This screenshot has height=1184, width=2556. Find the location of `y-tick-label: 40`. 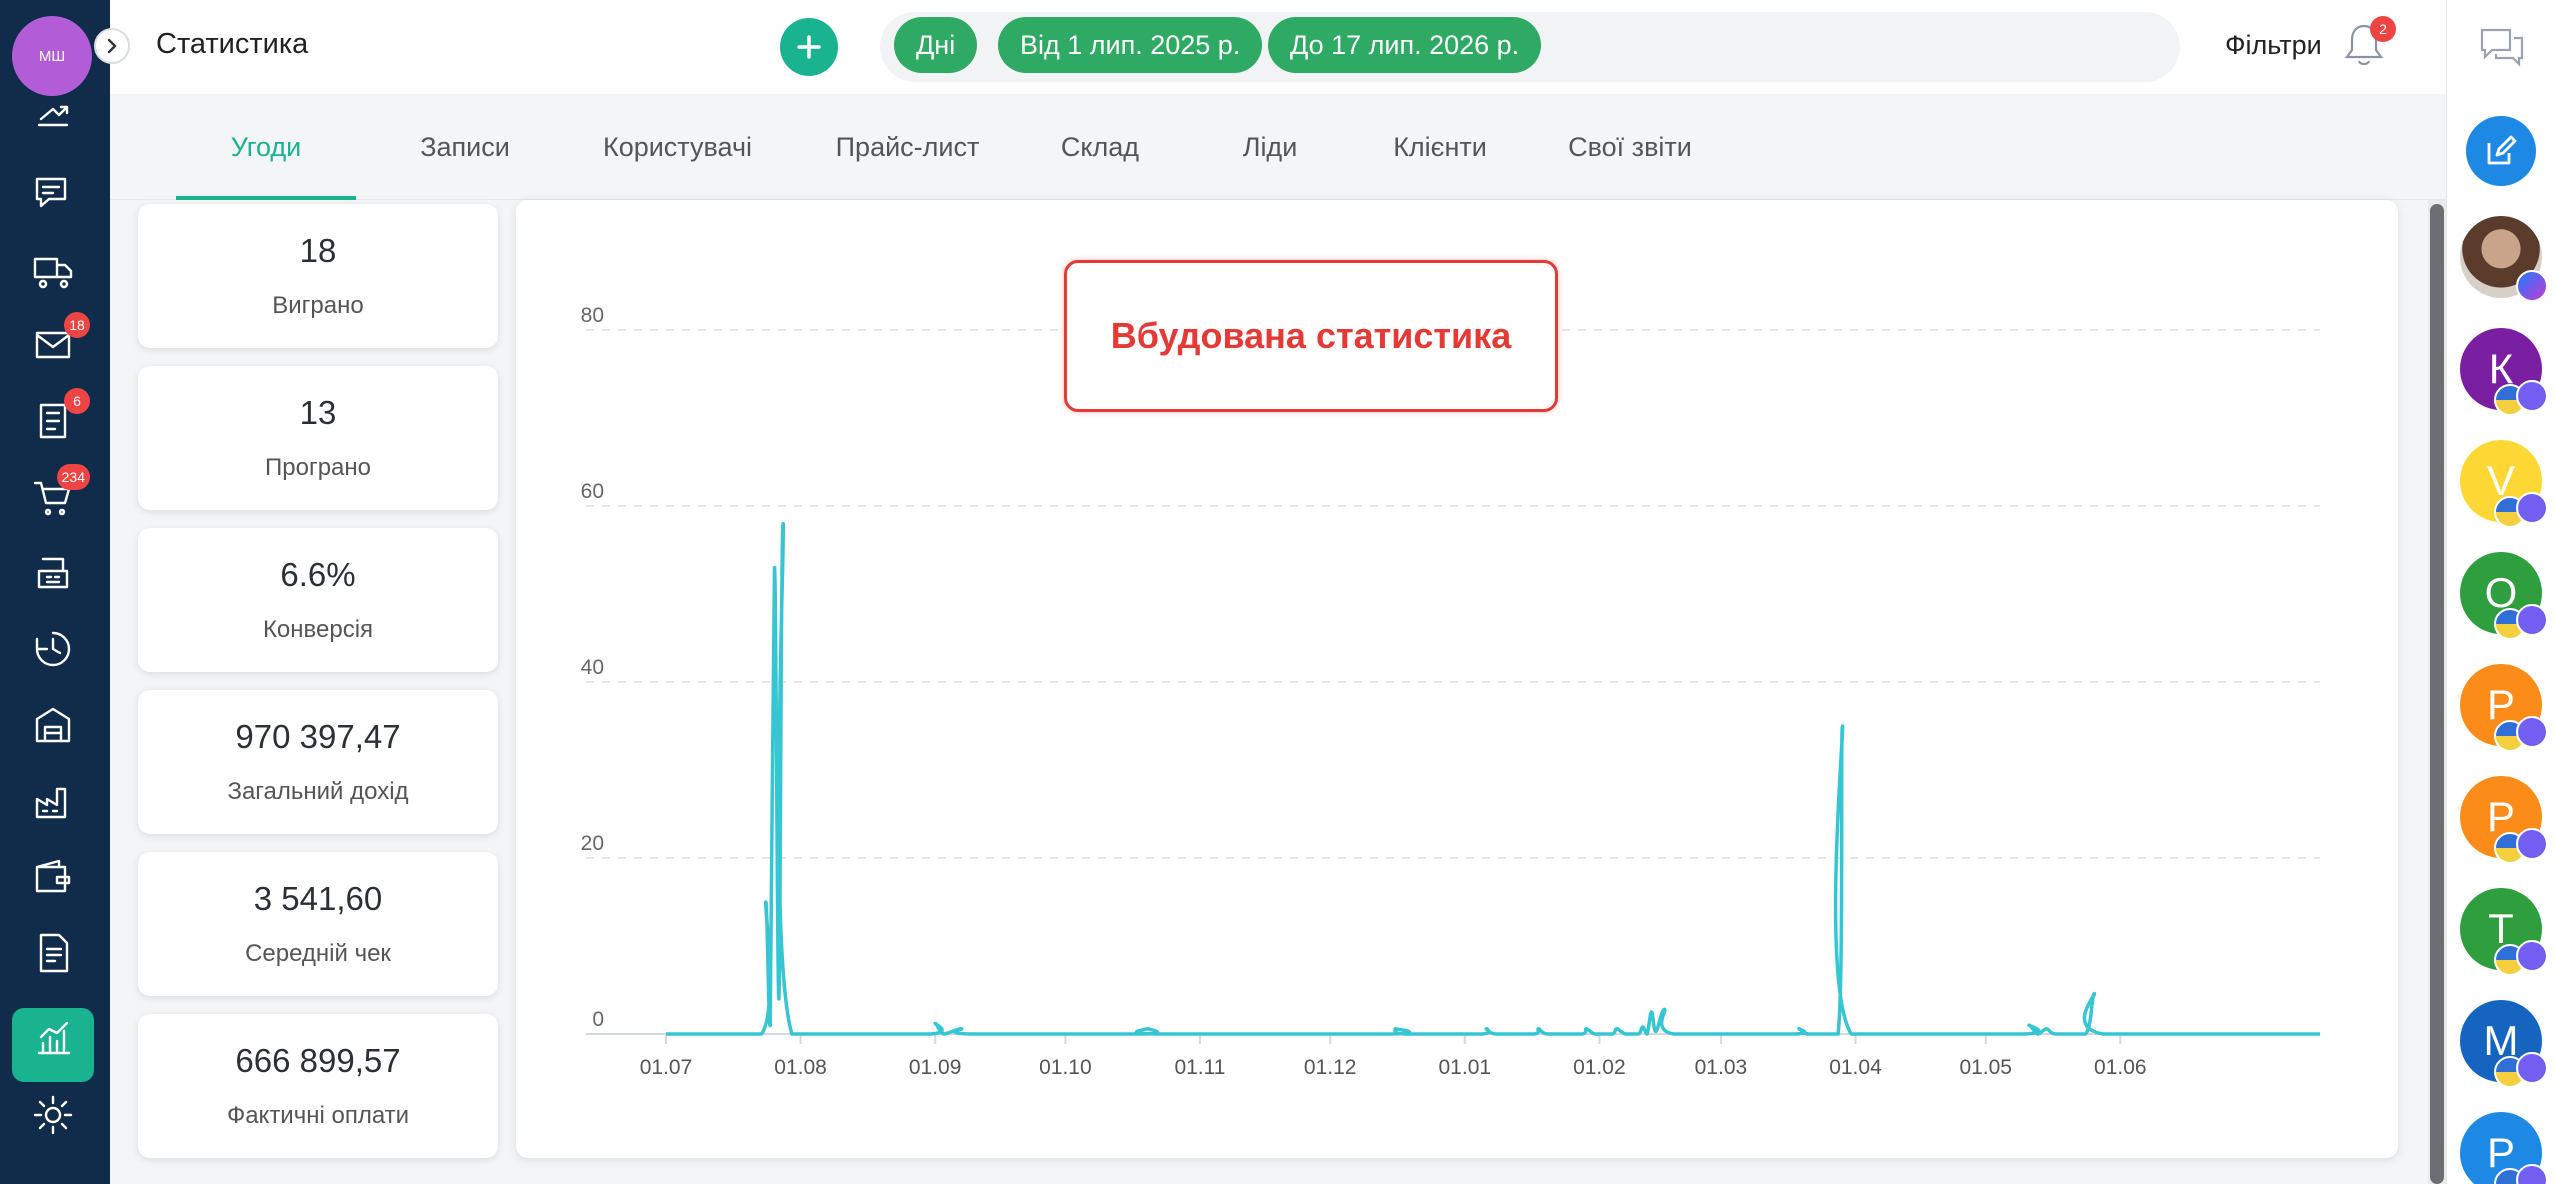

y-tick-label: 40 is located at coordinates (592, 667).